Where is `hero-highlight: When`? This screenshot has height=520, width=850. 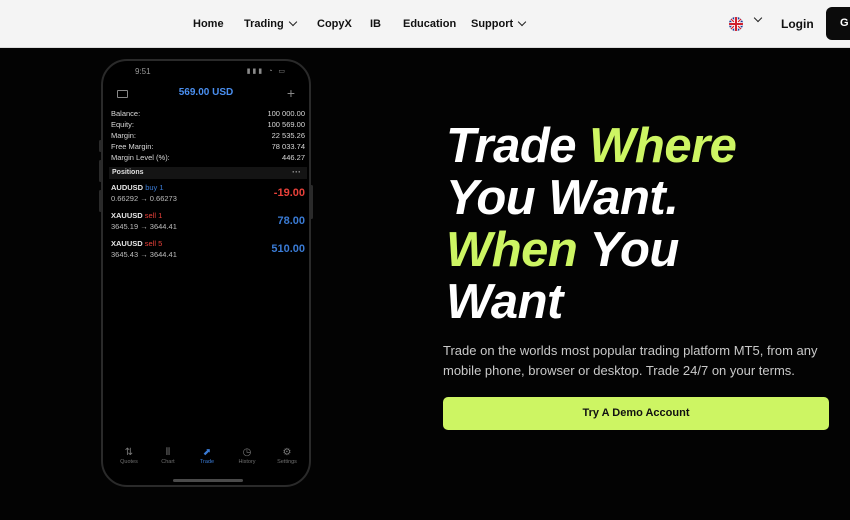 hero-highlight: When is located at coordinates (512, 250).